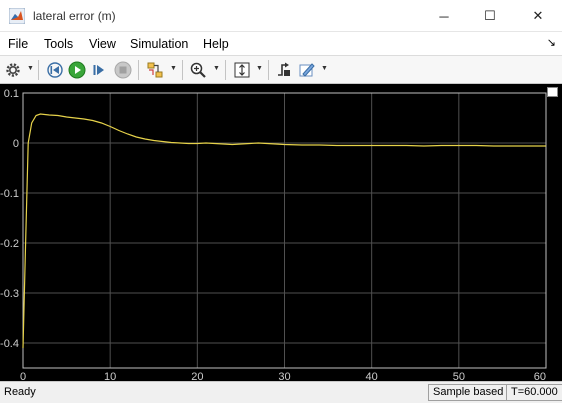 The height and width of the screenshot is (403, 562). I want to click on menu-tools: Tools, so click(58, 44).